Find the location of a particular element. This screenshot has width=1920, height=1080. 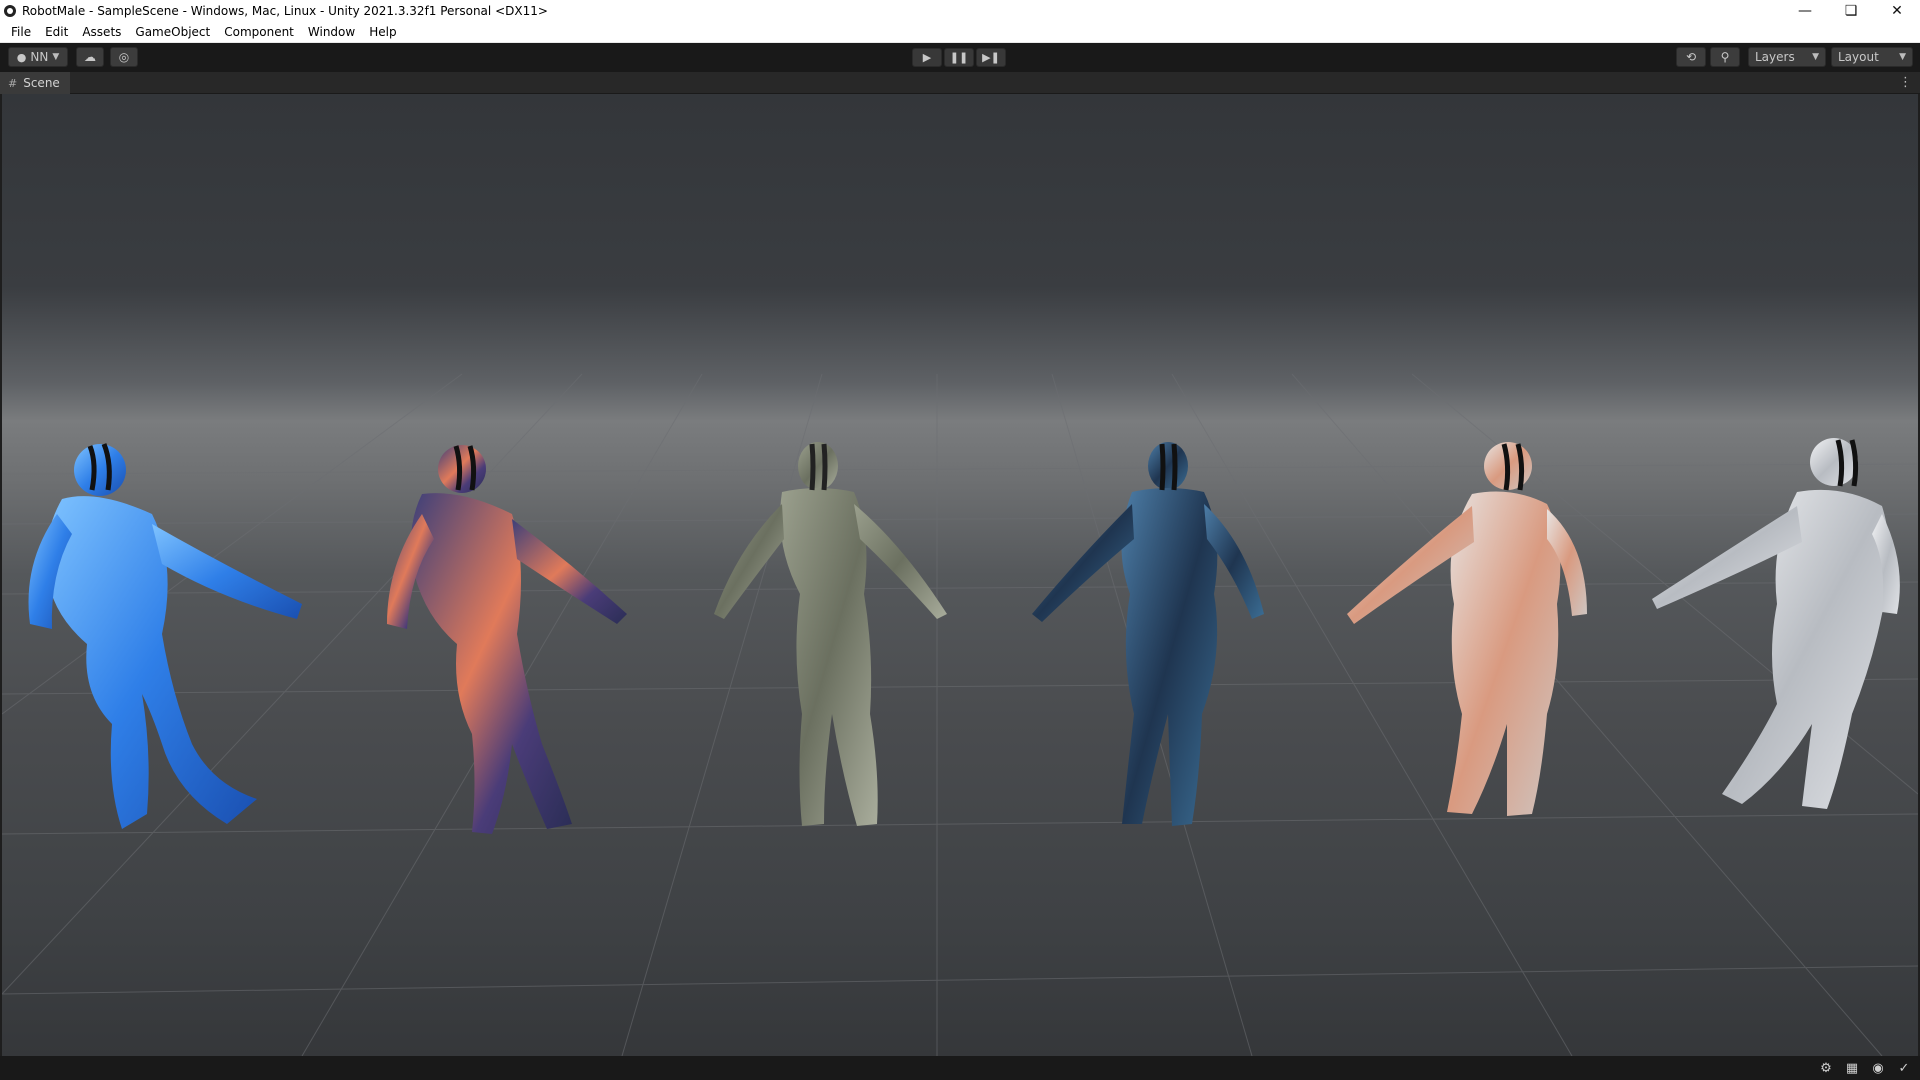

step-icon: ▶❚ is located at coordinates (991, 57).